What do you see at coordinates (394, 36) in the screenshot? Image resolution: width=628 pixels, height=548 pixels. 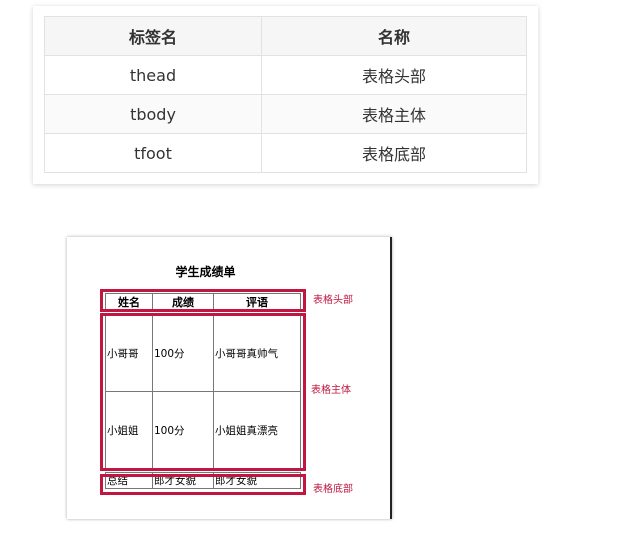 I see `column-header-name: 名称` at bounding box center [394, 36].